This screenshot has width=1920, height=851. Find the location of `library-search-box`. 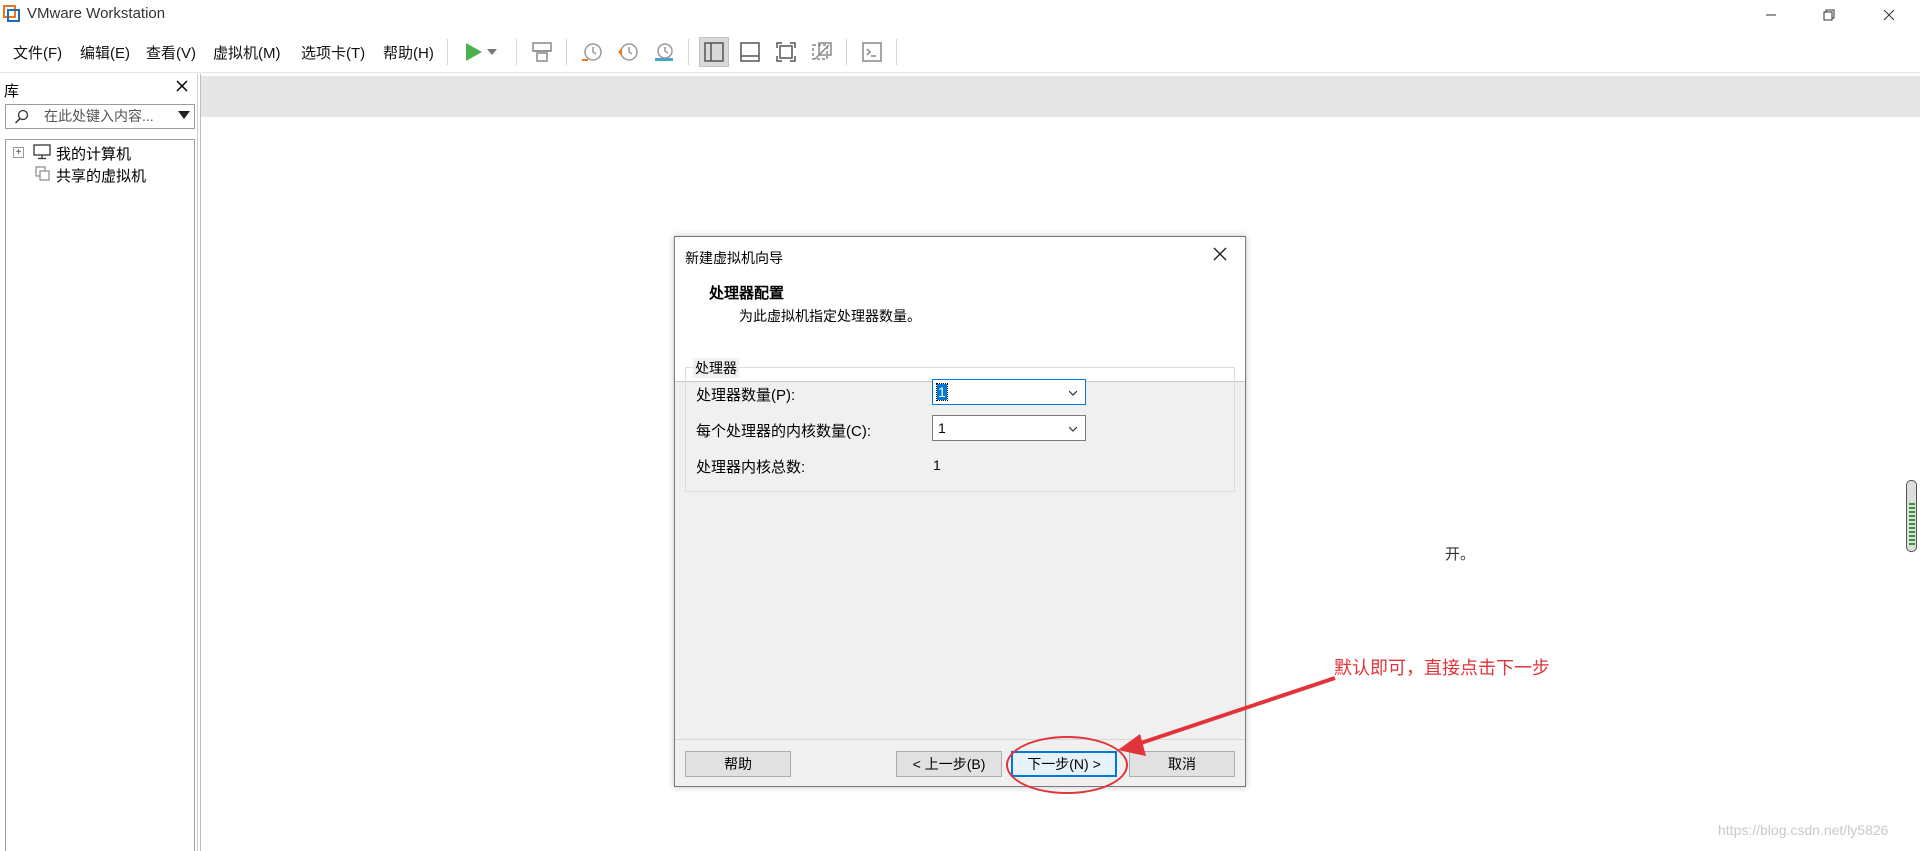

library-search-box is located at coordinates (100, 116).